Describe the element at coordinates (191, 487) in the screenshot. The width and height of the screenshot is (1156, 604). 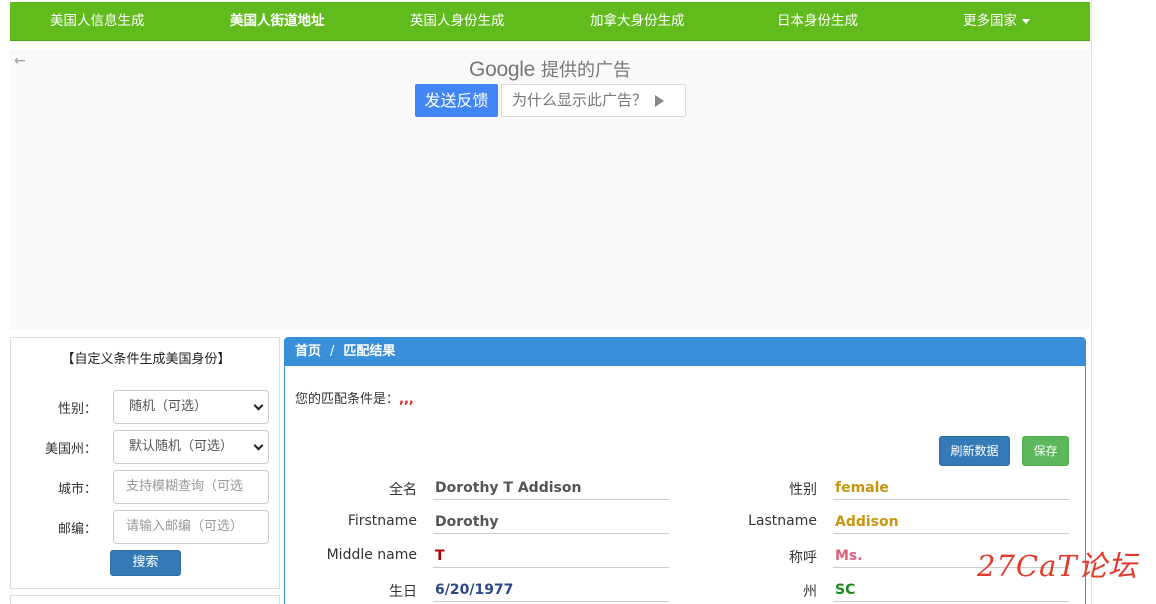
I see `city-input: 支持模糊查询（可选` at that location.